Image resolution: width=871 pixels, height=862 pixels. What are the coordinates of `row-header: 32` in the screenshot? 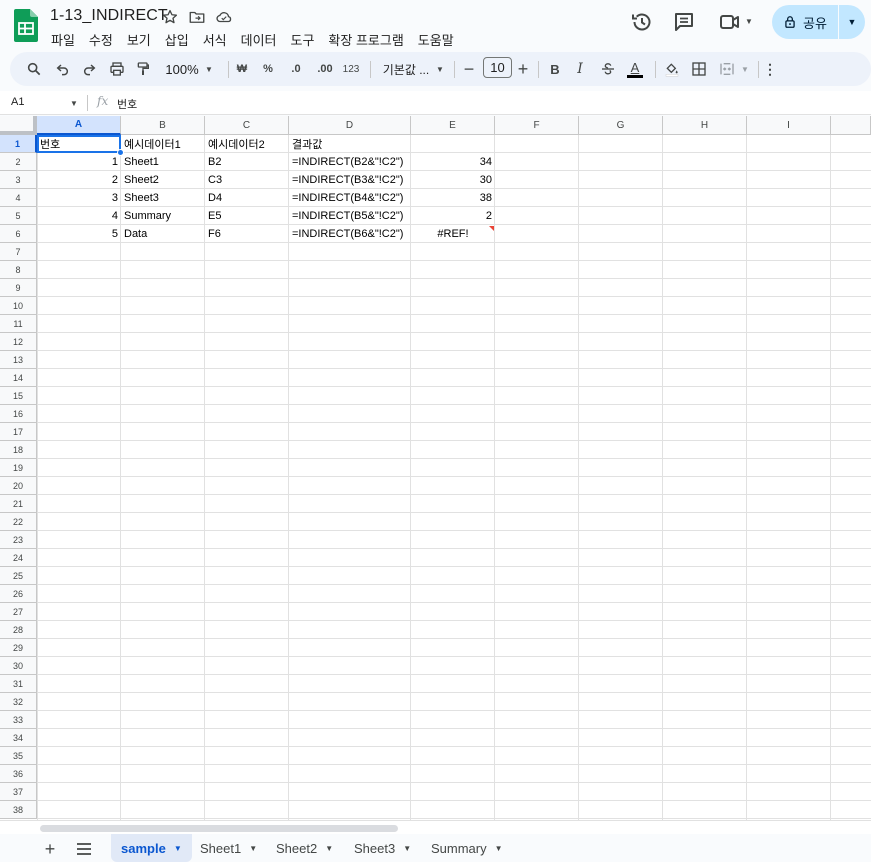 It's located at (18, 702).